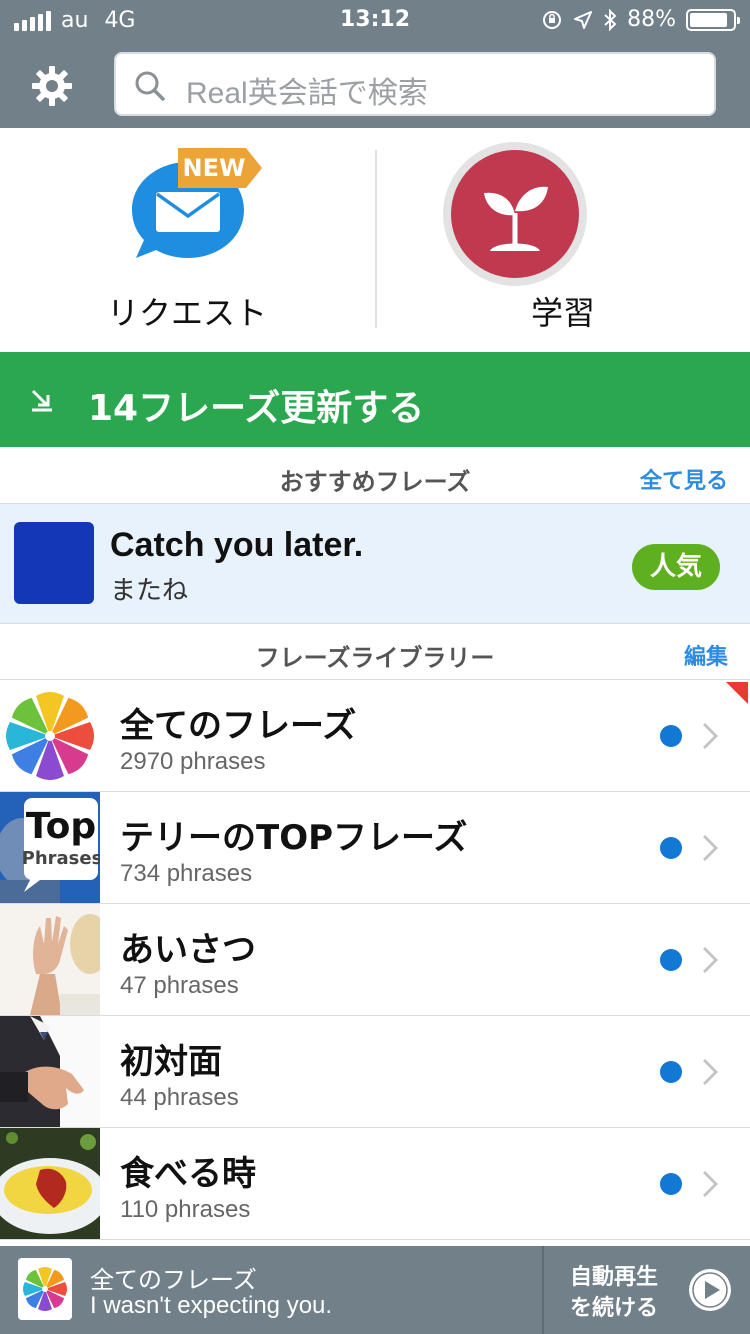 Image resolution: width=750 pixels, height=1334 pixels. I want to click on header: Real英会話で検索, so click(375, 84).